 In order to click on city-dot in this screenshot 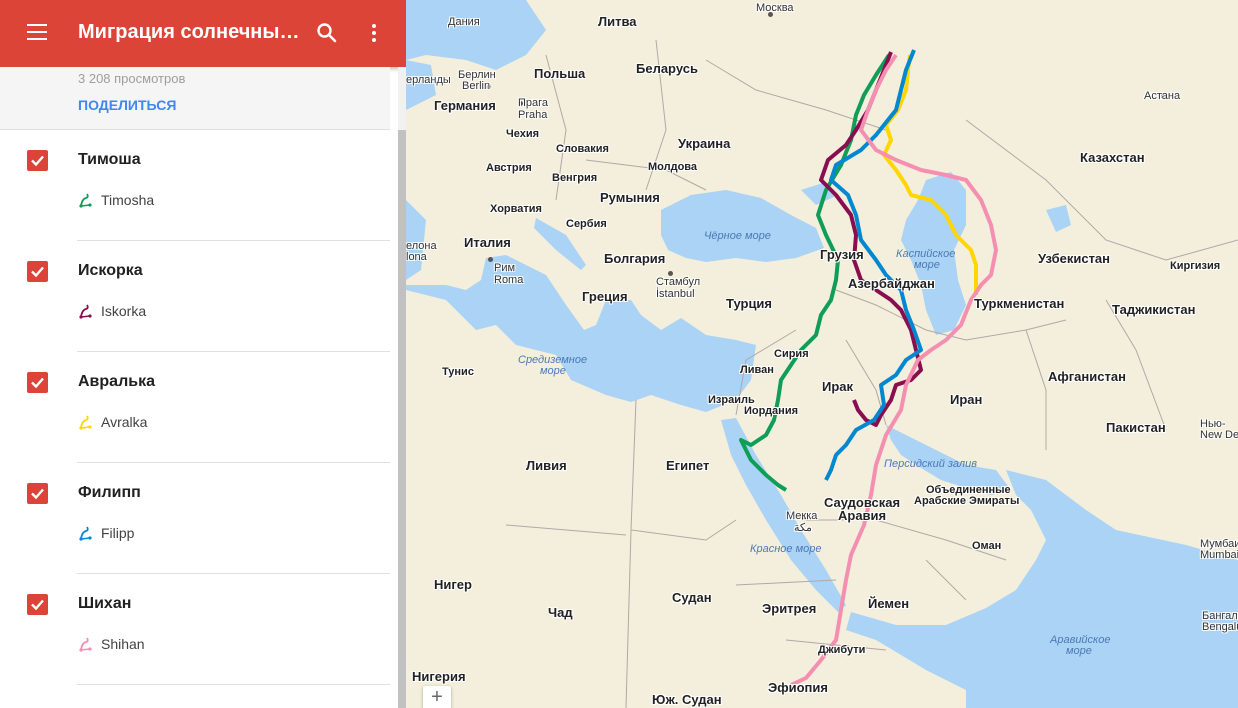, I will do `click(490, 259)`.